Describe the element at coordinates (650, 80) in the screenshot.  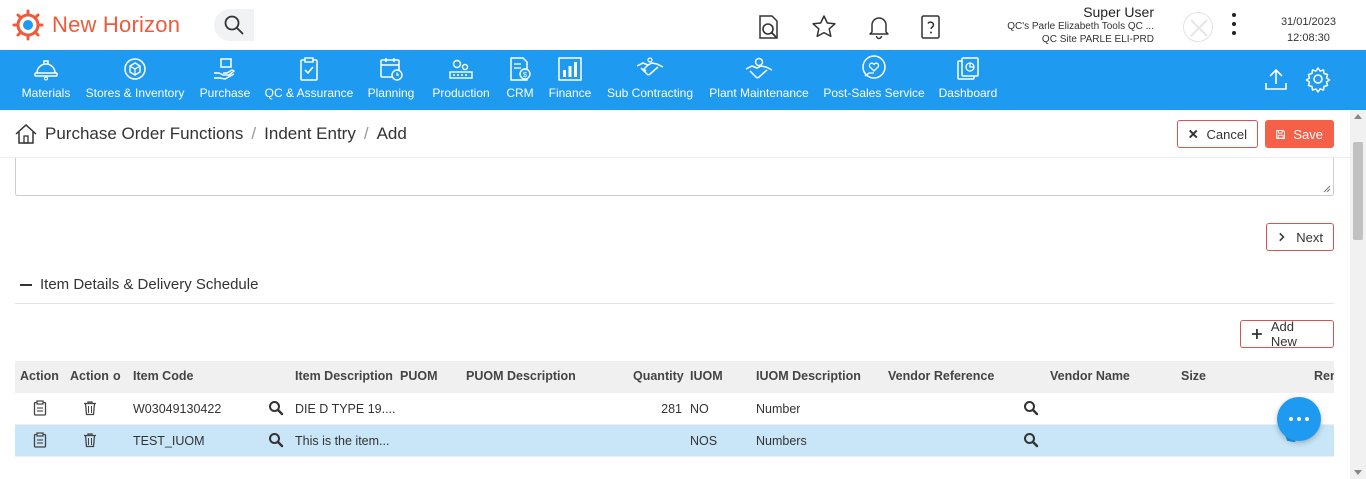
I see `nav-sub-contracting: Sub Contracting` at that location.